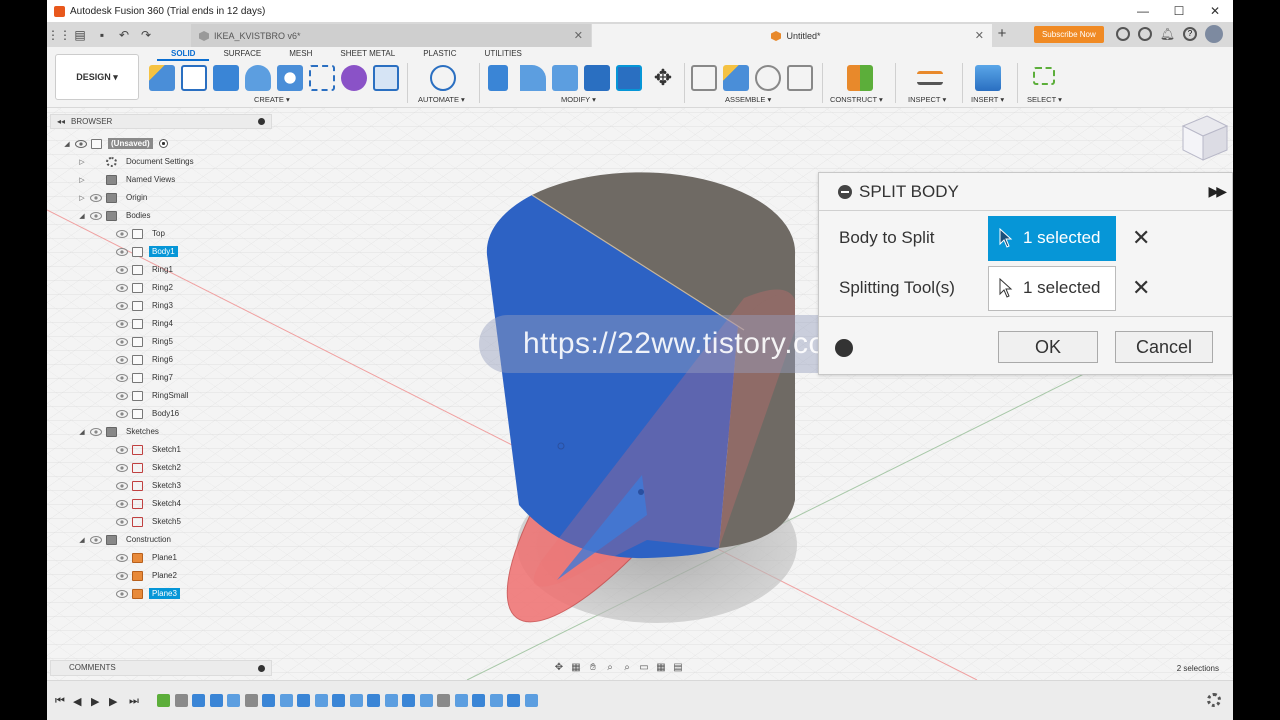  What do you see at coordinates (930, 78) in the screenshot?
I see `measure-icon` at bounding box center [930, 78].